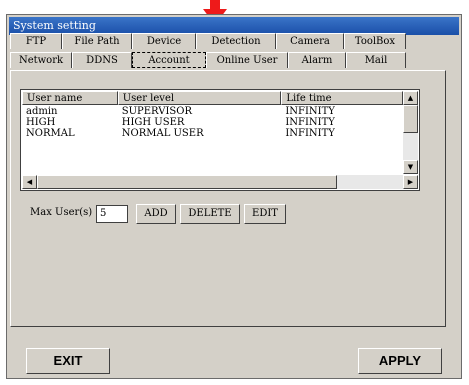 The height and width of the screenshot is (385, 469). What do you see at coordinates (187, 182) in the screenshot?
I see `horizontal-scroll-thumb` at bounding box center [187, 182].